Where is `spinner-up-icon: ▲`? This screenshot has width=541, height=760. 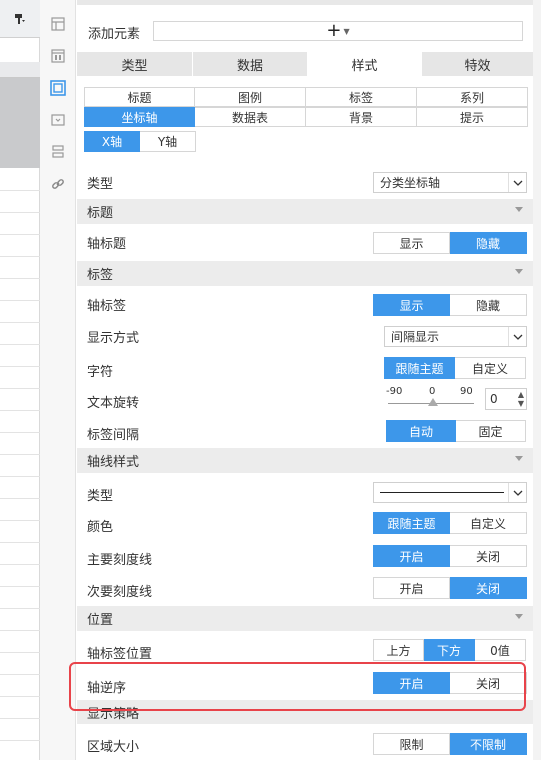 spinner-up-icon: ▲ is located at coordinates (521, 394).